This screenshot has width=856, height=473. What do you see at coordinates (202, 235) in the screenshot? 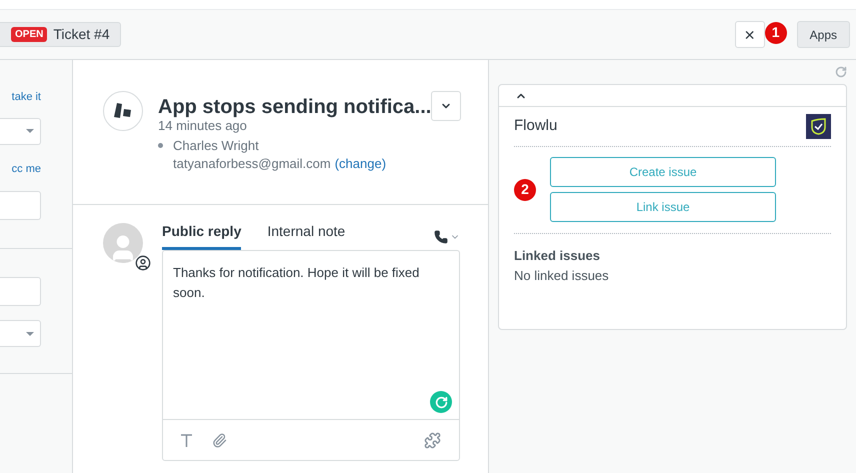
I see `reply-tab: Public reply` at bounding box center [202, 235].